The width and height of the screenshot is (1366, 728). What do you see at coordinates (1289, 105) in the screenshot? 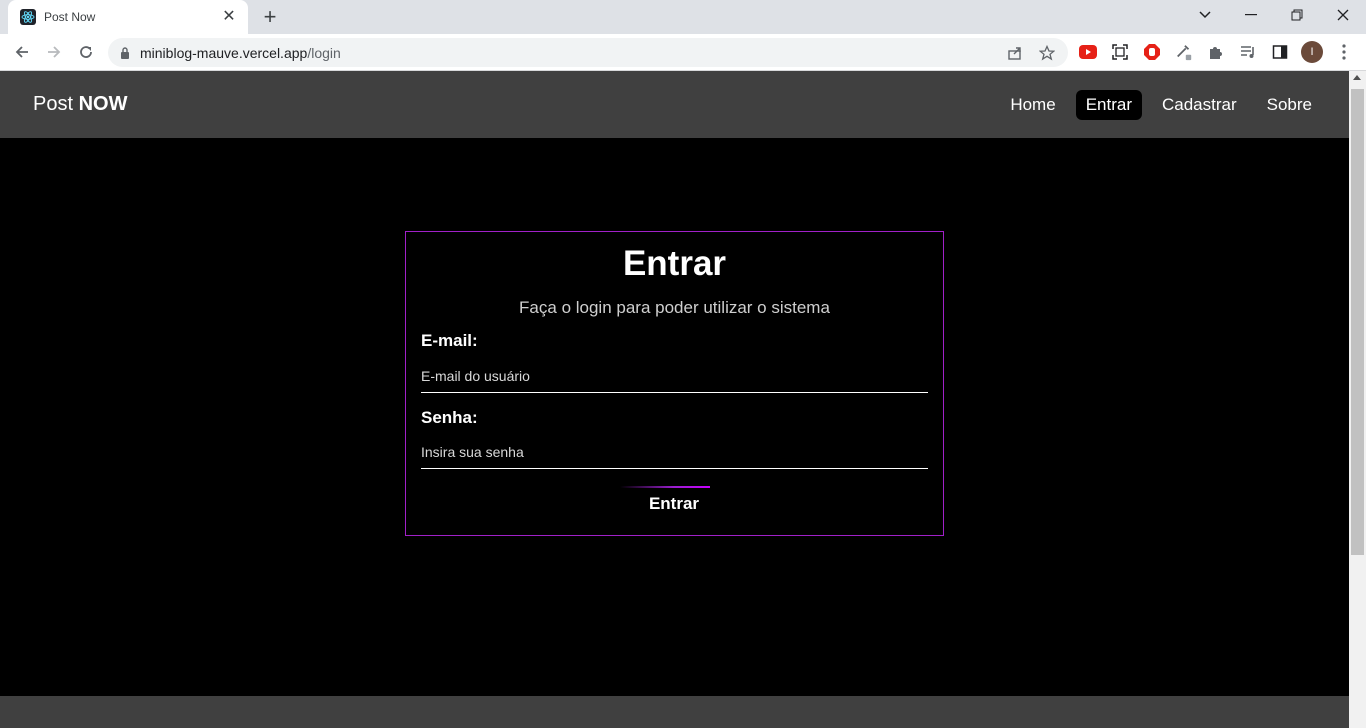
I see `nav-link-sobre: Sobre` at bounding box center [1289, 105].